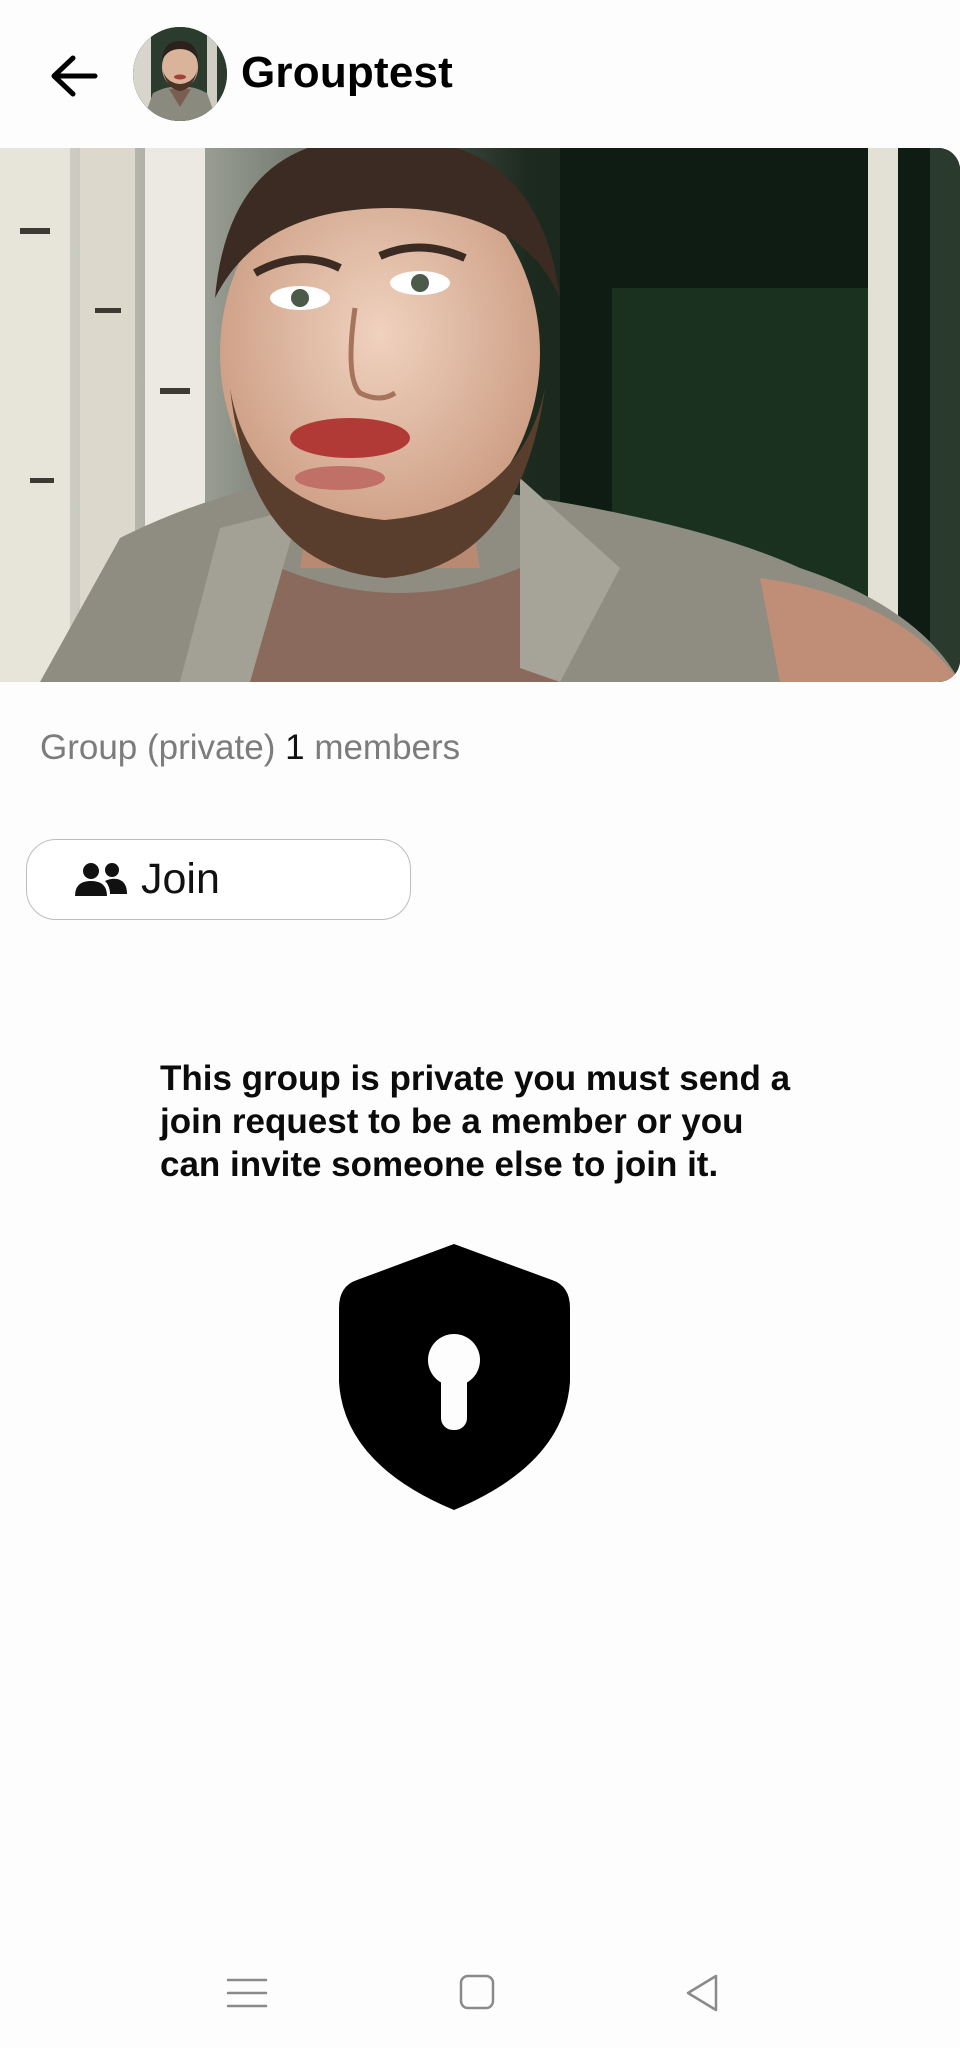 The height and width of the screenshot is (2048, 960). I want to click on page-title: Grouptest, so click(347, 72).